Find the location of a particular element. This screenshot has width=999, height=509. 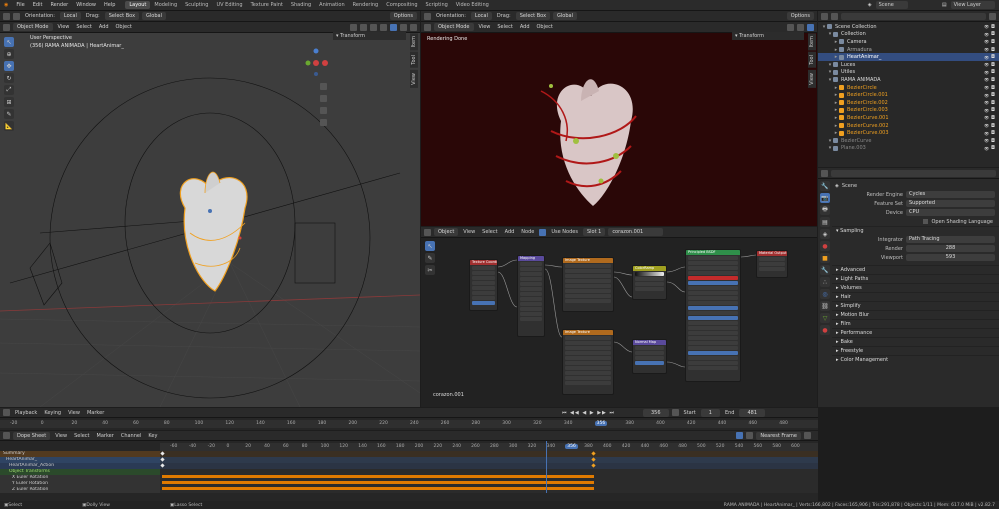

osl-checkbox is located at coordinates (926, 221).